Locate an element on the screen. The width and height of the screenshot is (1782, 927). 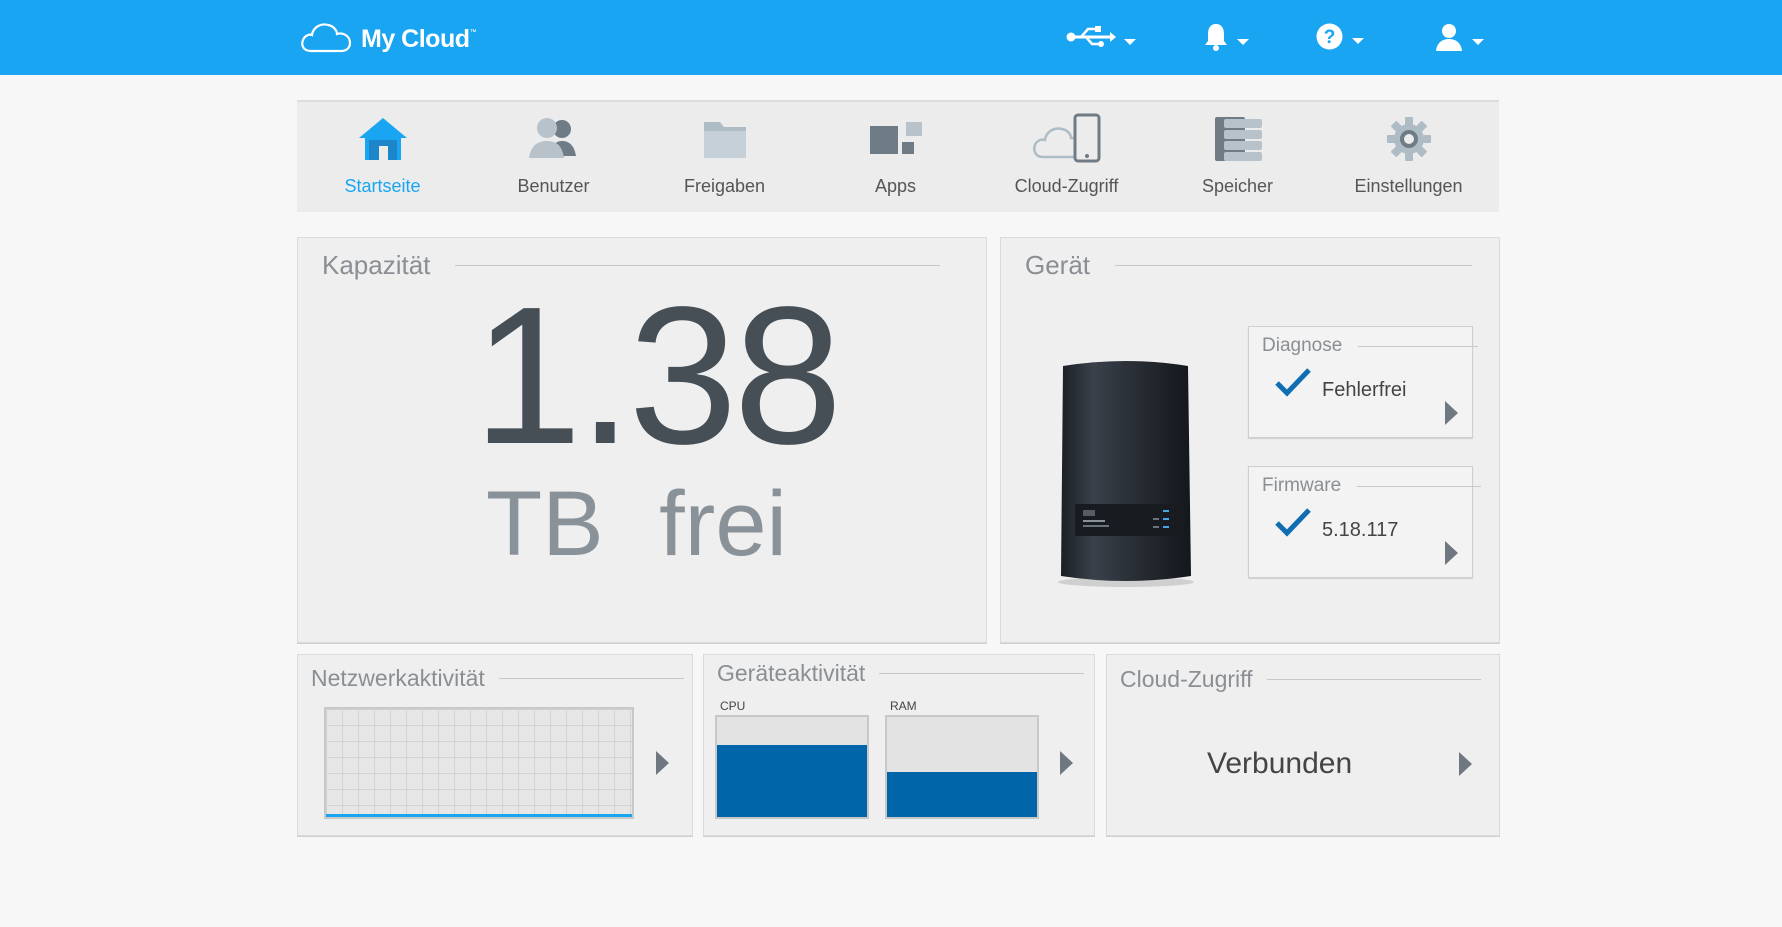
activity-title: Geräteaktivität is located at coordinates (901, 673).